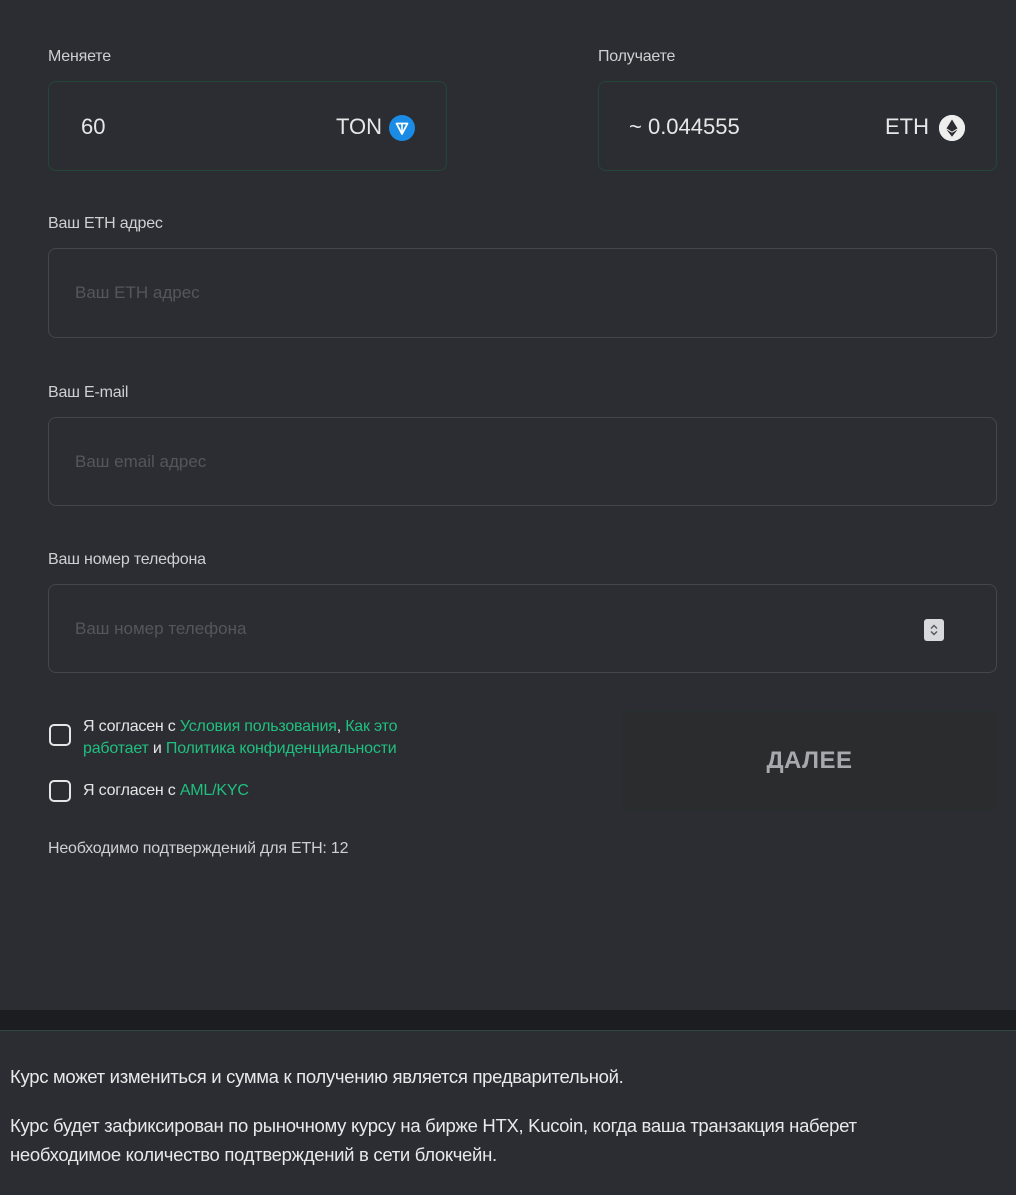 This screenshot has width=1016, height=1195. What do you see at coordinates (131, 726) in the screenshot?
I see `terms-prefix: Я согласен с` at bounding box center [131, 726].